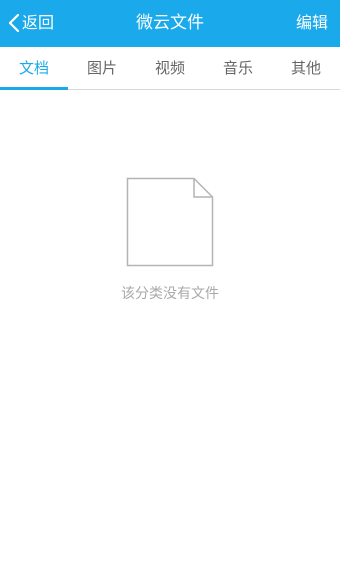 The height and width of the screenshot is (587, 340). What do you see at coordinates (34, 68) in the screenshot?
I see `tab-documents: 文档` at bounding box center [34, 68].